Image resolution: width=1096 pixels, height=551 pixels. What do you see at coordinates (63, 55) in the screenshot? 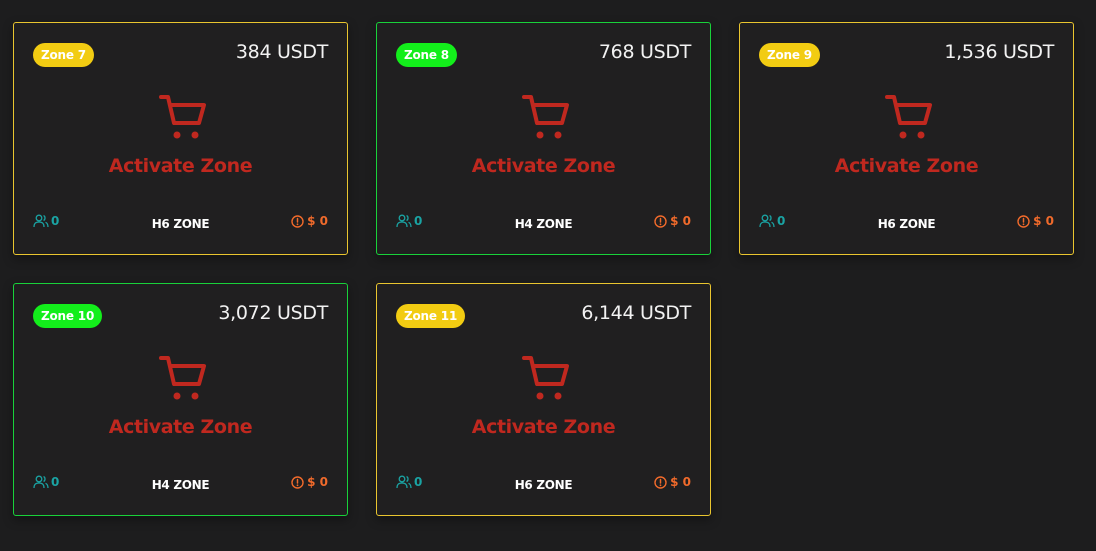
I see `zone-badge: Zone 7` at bounding box center [63, 55].